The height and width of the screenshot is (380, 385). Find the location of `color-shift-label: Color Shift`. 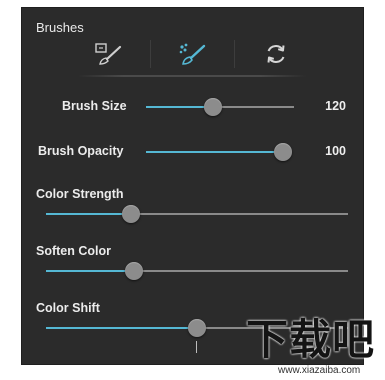

color-shift-label: Color Shift is located at coordinates (68, 308).